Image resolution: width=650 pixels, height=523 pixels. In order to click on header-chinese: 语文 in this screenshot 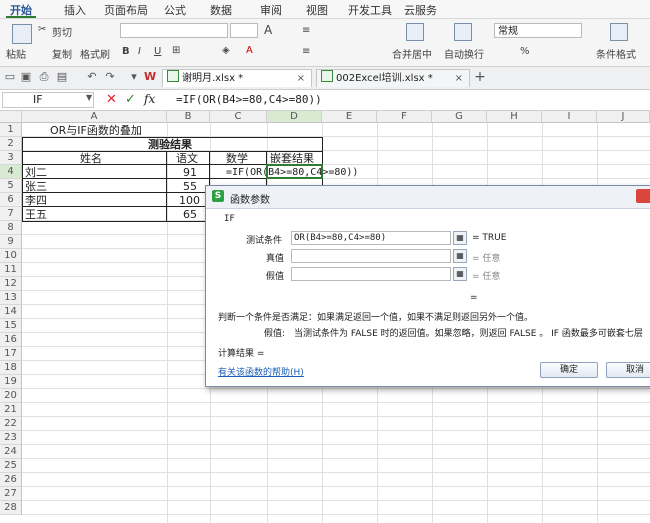, I will do `click(187, 158)`.